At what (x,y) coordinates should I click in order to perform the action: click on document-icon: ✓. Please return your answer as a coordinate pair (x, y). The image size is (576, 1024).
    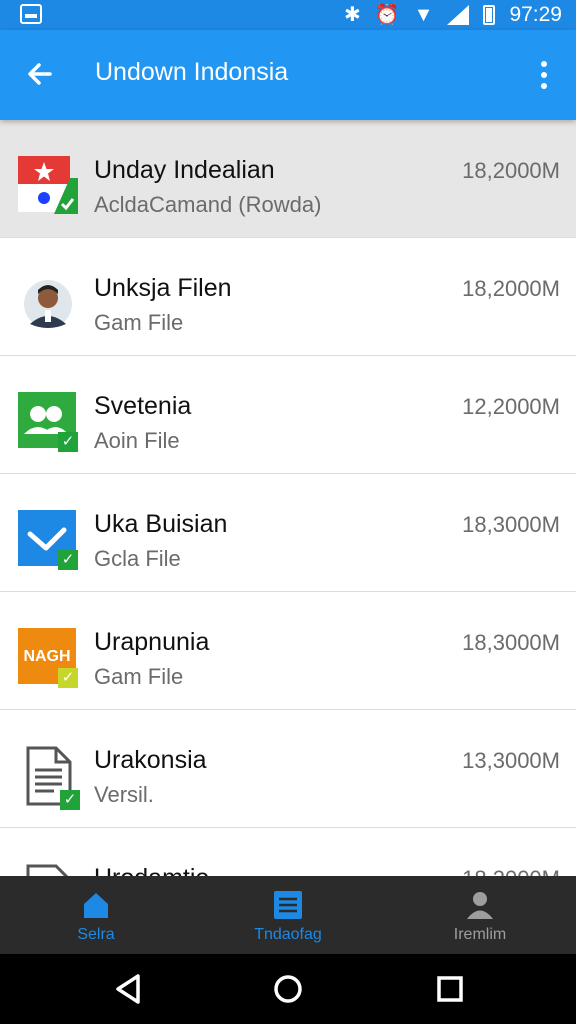
    Looking at the image, I should click on (49, 778).